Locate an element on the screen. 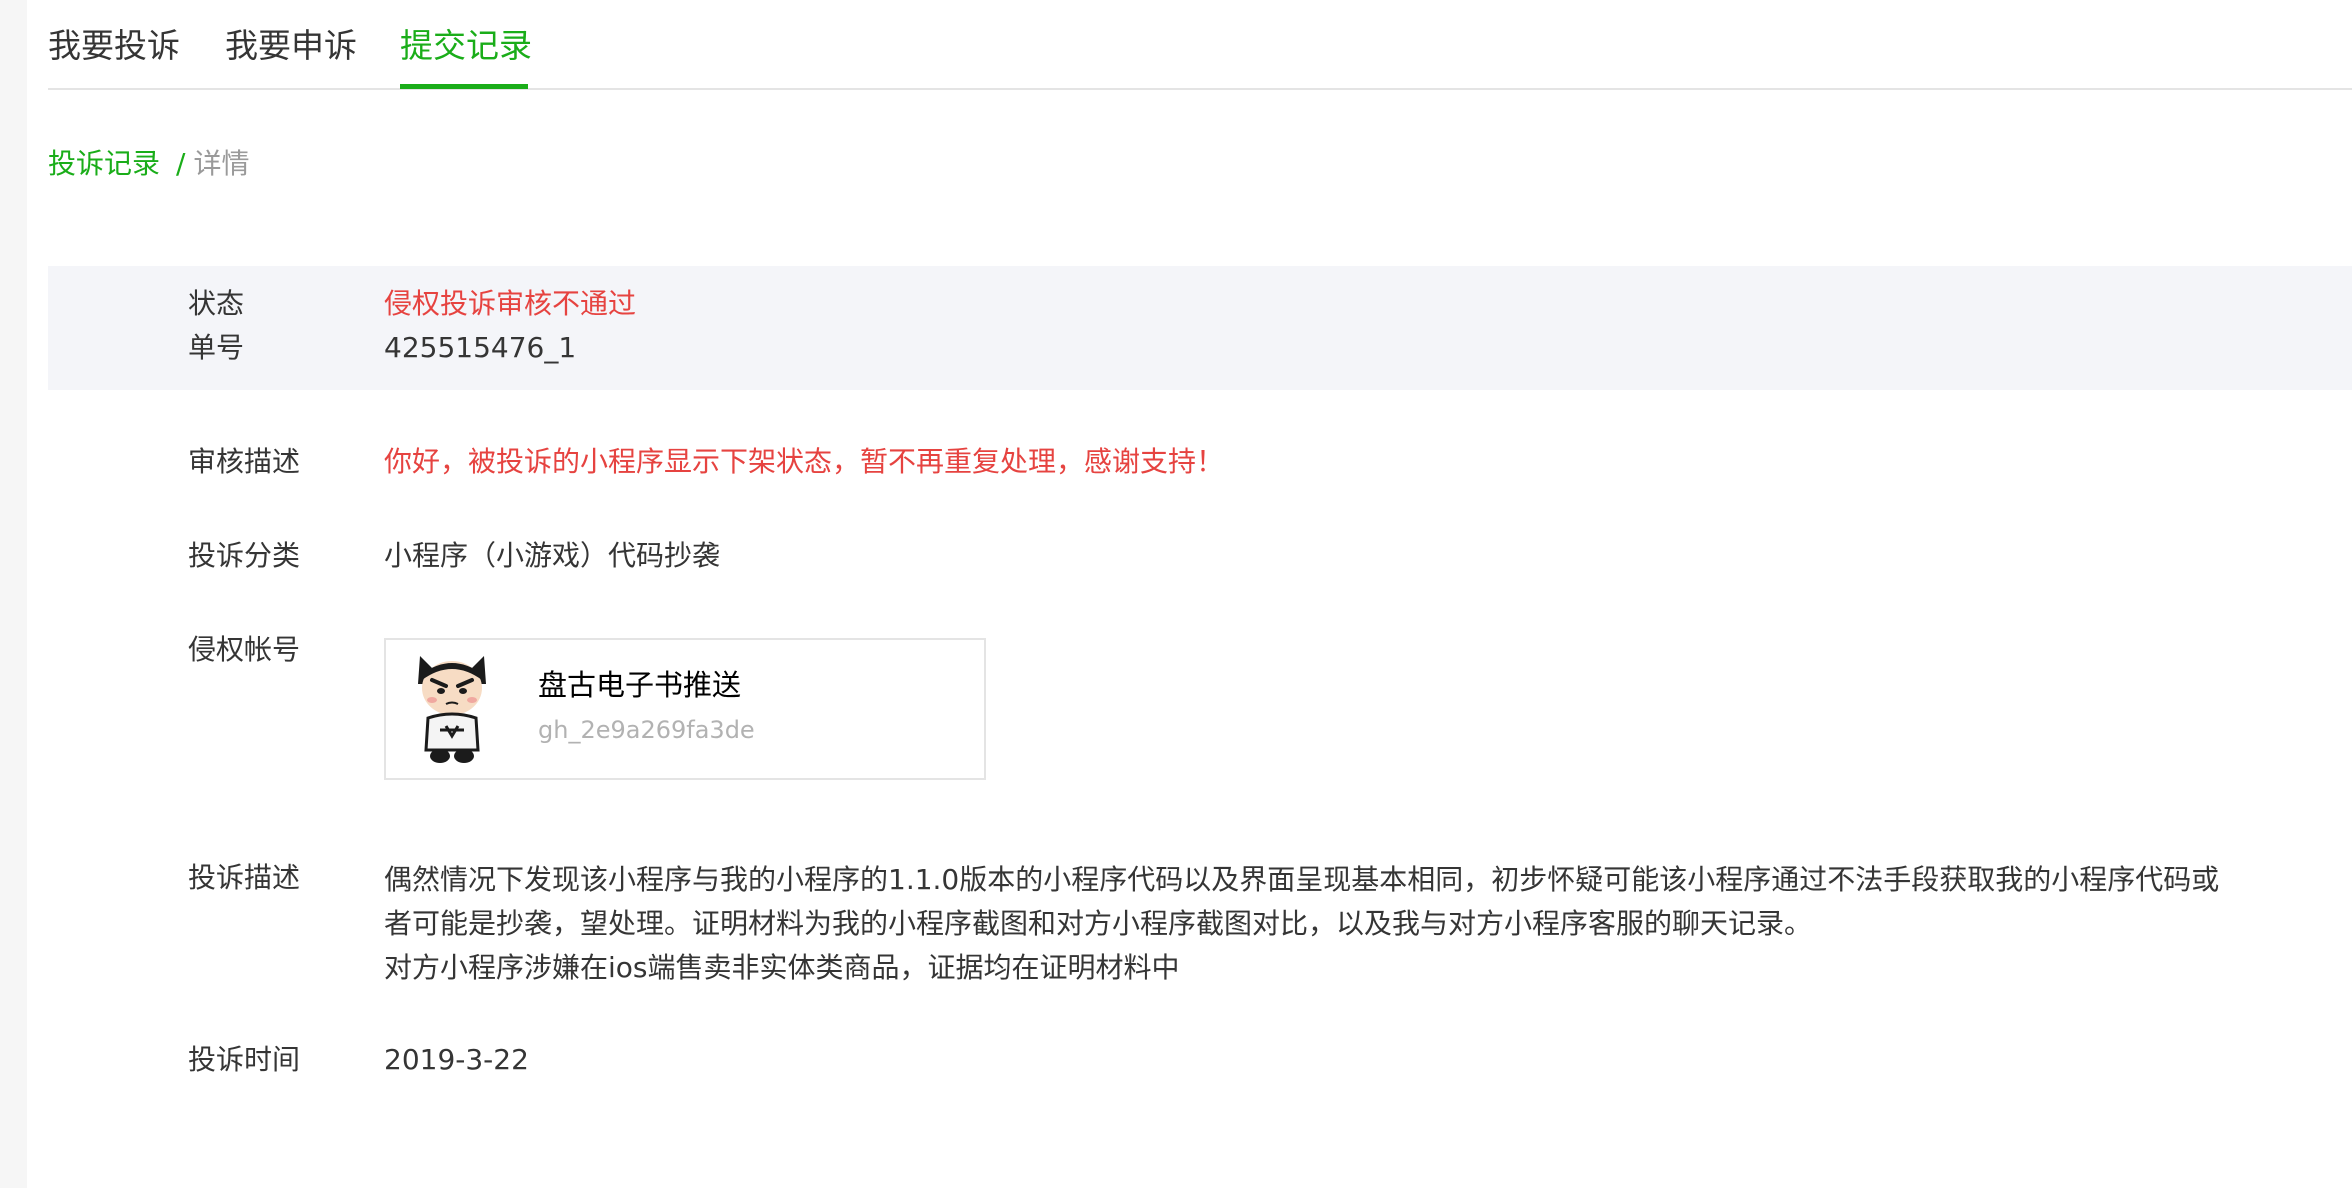 This screenshot has height=1188, width=2352. status-label: 状态 is located at coordinates (216, 303).